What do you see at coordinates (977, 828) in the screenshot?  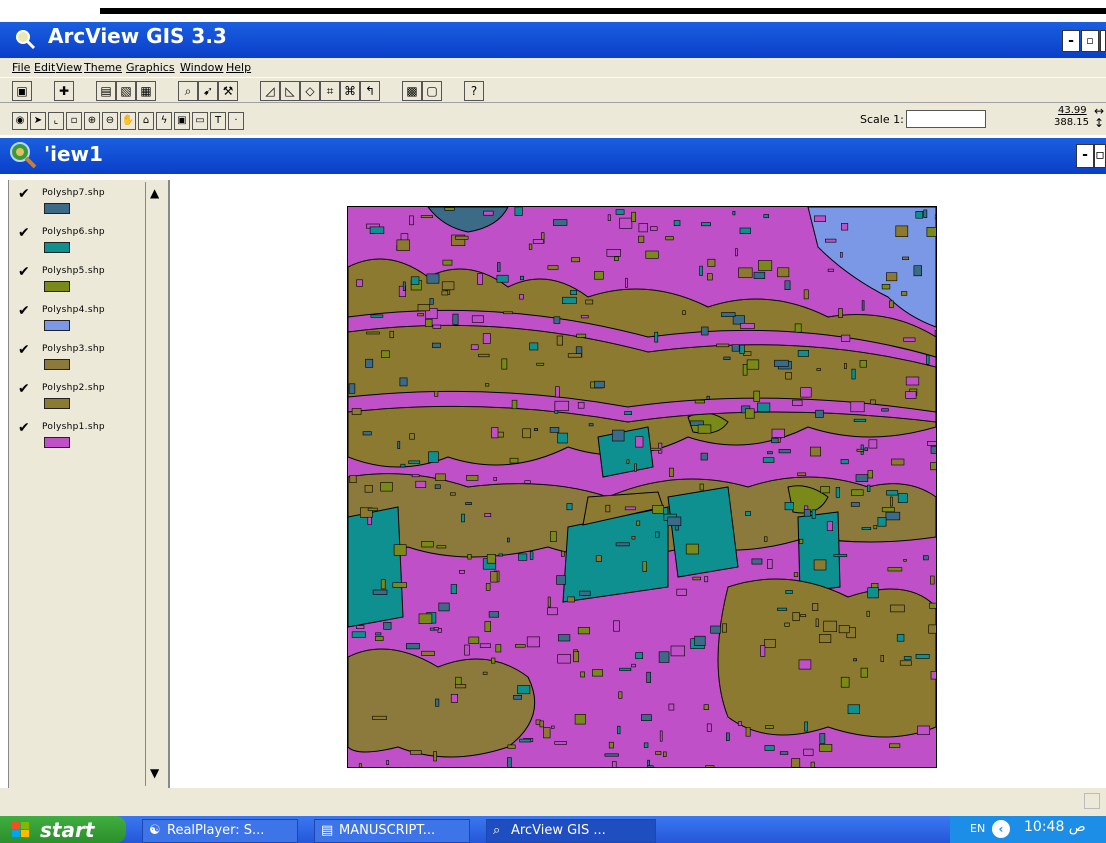 I see `language-indicator: EN` at bounding box center [977, 828].